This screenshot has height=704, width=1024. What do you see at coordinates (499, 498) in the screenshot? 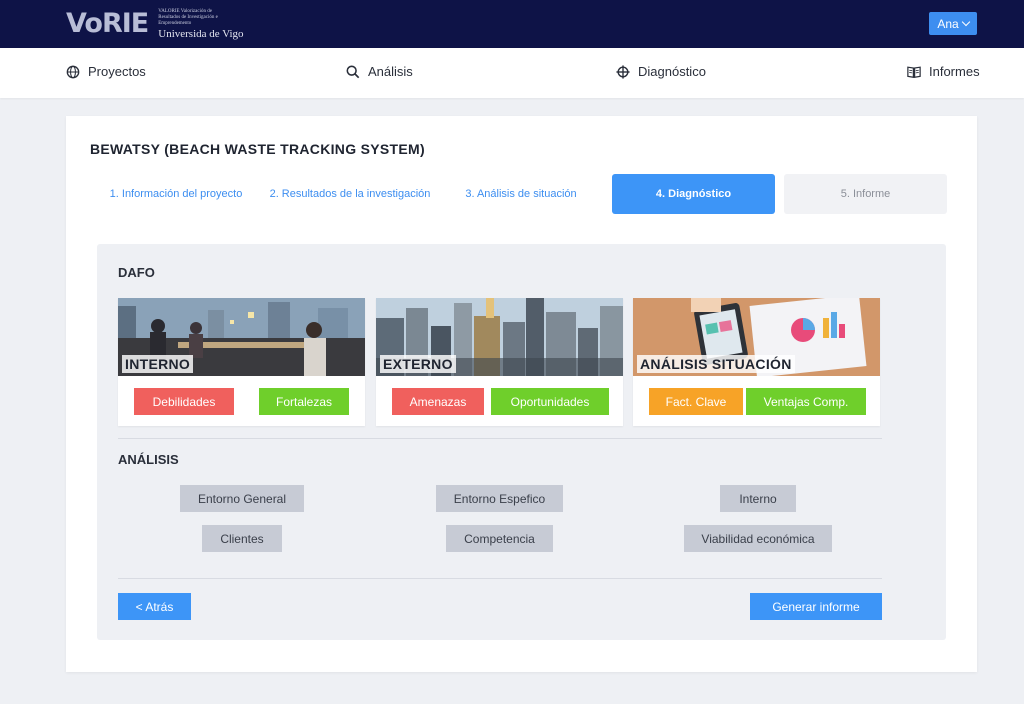
I see `entorno-especifico-button: Entorno Espefico` at bounding box center [499, 498].